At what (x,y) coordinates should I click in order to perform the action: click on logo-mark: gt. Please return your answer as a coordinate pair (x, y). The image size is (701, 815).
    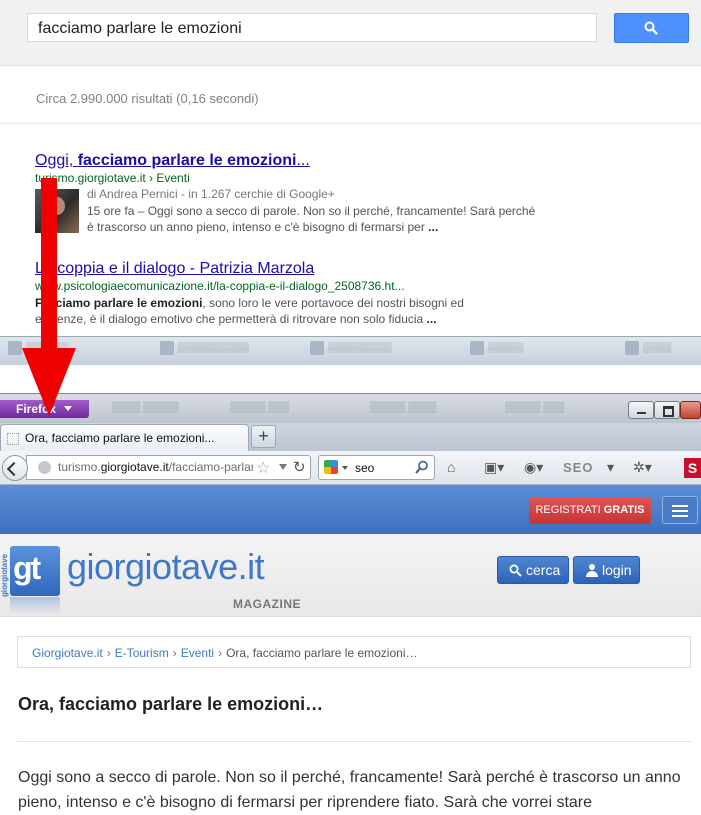
    Looking at the image, I should click on (35, 571).